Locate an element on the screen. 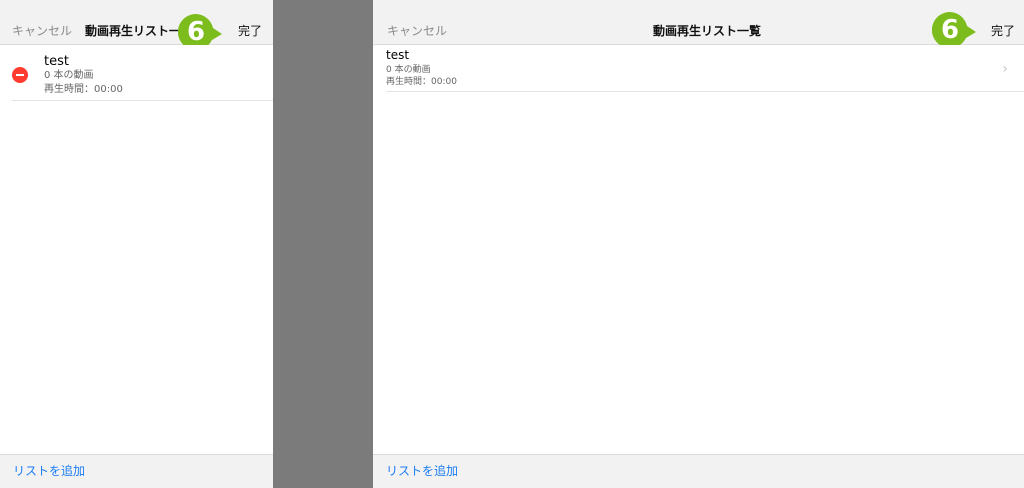 Image resolution: width=1024 pixels, height=488 pixels. navigation-bar: キャンセル 動画再生リスト一覧 完了 is located at coordinates (698, 22).